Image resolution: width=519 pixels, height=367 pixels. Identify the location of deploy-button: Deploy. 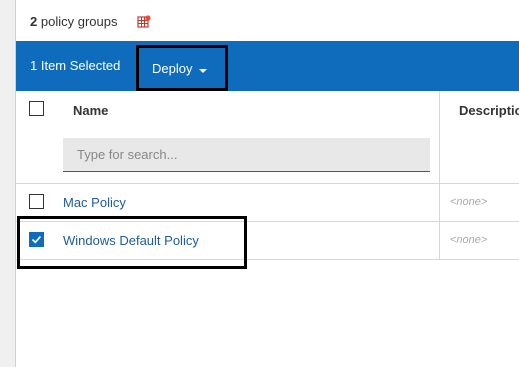
(182, 68).